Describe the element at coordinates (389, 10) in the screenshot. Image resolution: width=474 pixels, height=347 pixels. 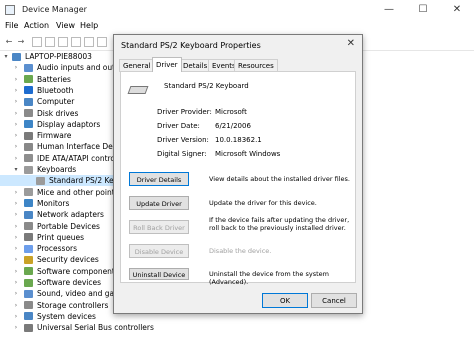
I see `minimize-button: —` at that location.